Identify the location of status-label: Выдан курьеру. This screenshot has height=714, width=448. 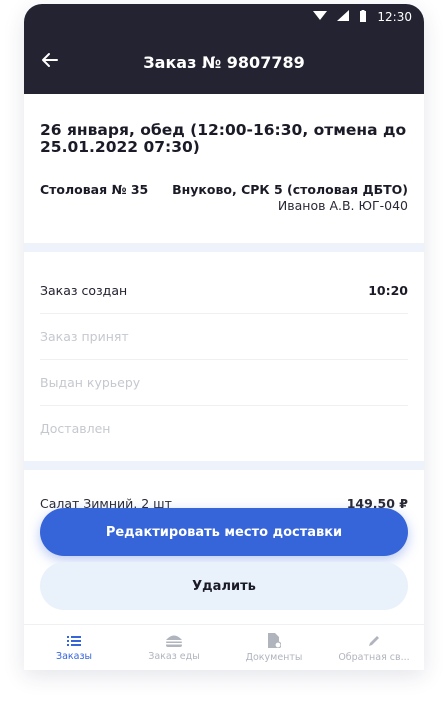
(90, 382).